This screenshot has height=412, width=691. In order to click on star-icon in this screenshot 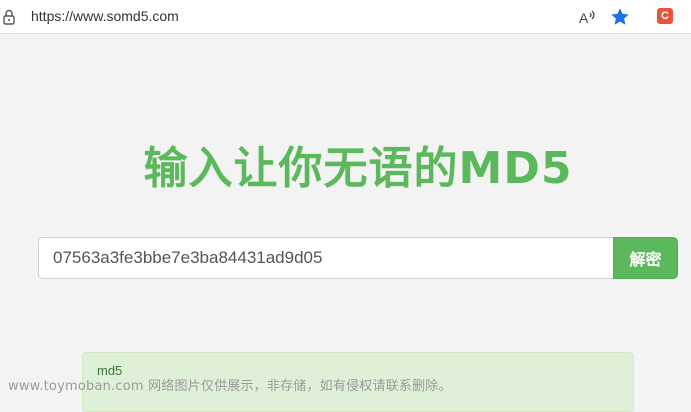, I will do `click(620, 17)`.